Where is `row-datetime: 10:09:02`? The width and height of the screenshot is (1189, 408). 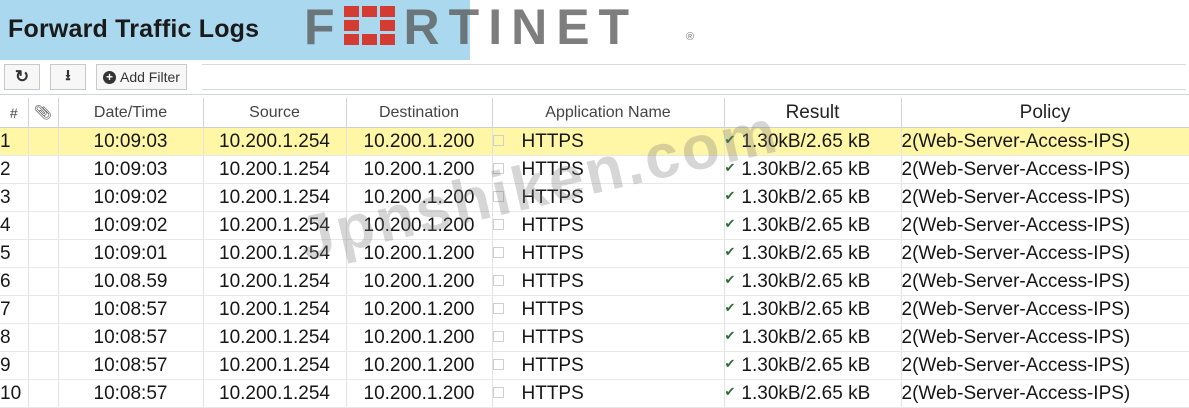 row-datetime: 10:09:02 is located at coordinates (131, 225).